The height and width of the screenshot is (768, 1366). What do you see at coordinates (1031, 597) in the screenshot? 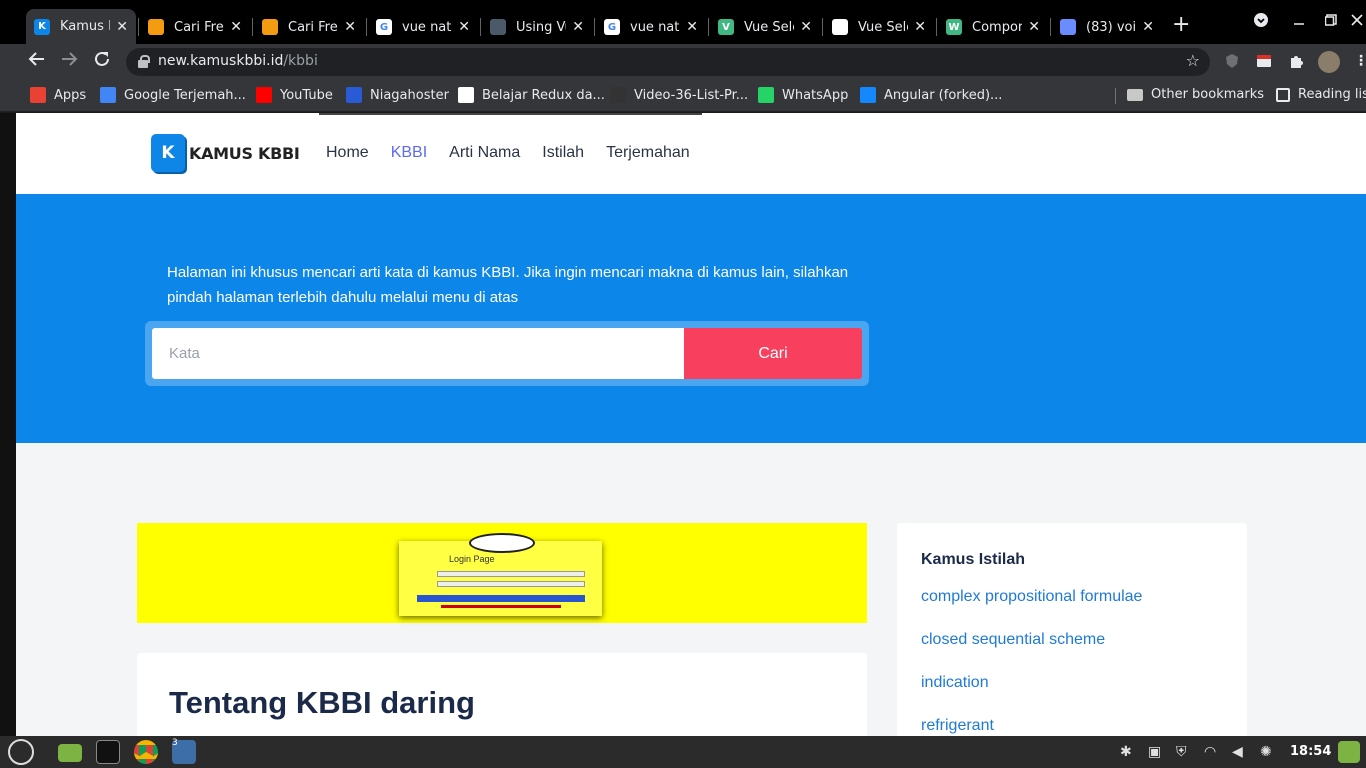
I see `sidebar-term-link: complex propositional formulae` at bounding box center [1031, 597].